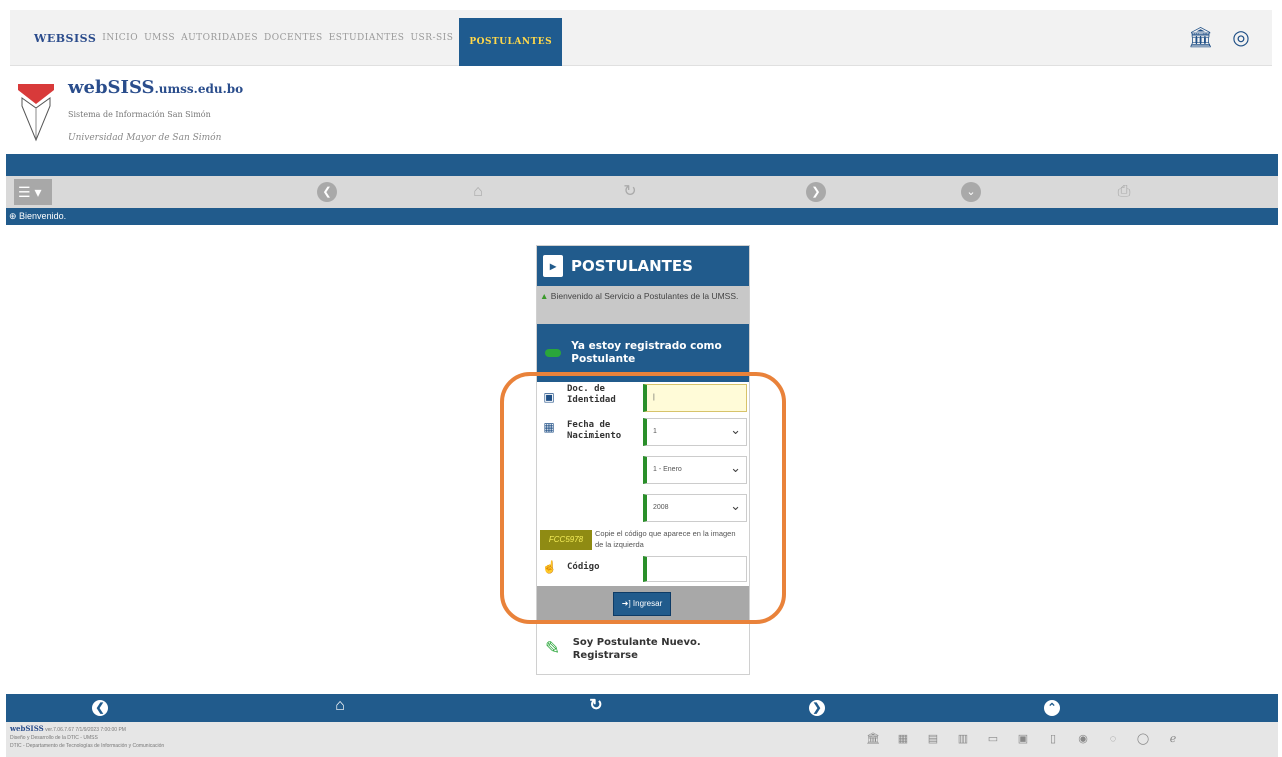 The width and height of the screenshot is (1282, 757). Describe the element at coordinates (1083, 739) in the screenshot. I see `footer-chrome-icon: ◉` at that location.